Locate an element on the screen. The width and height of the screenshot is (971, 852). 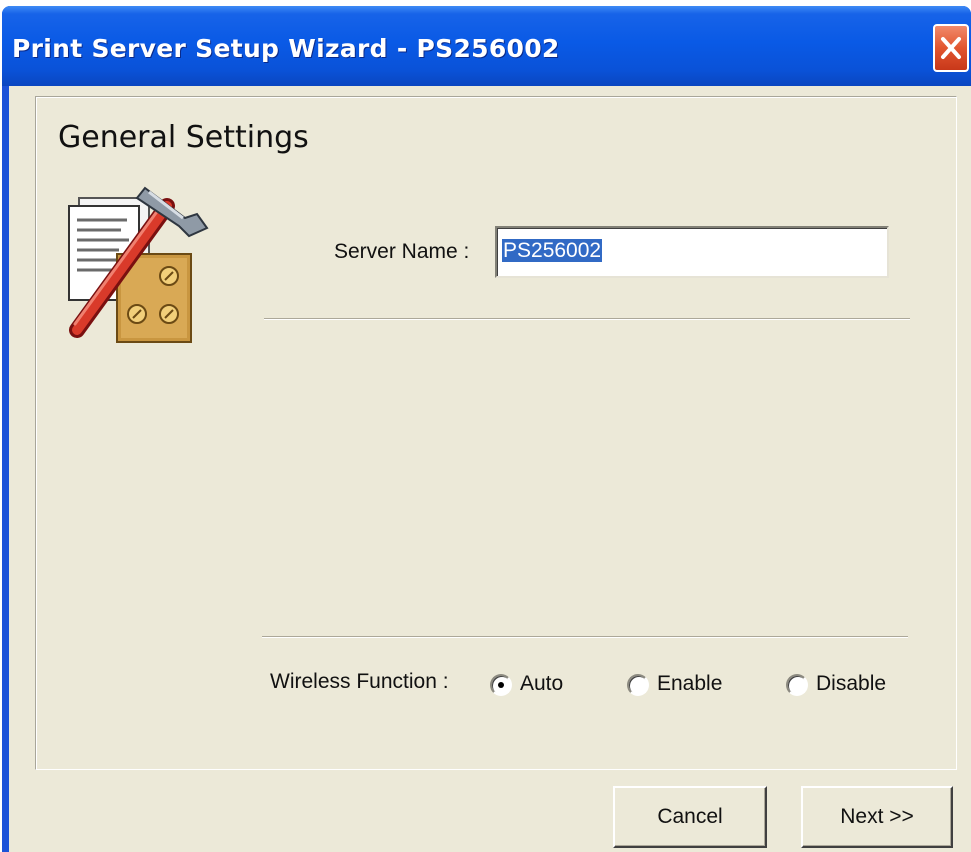
wireless-function-label: Wireless Function : is located at coordinates (359, 681).